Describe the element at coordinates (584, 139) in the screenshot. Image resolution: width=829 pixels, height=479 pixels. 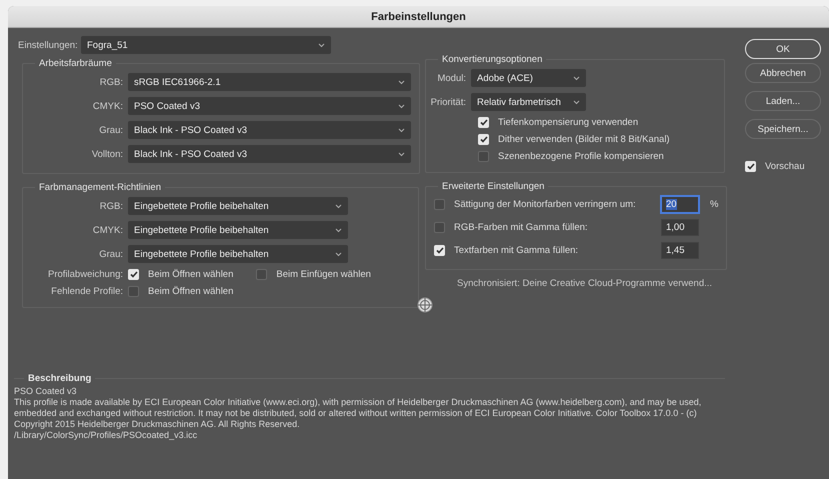
I see `checkbox-label: Dither verwenden (Bilder mit 8 Bit/Kanal)` at that location.